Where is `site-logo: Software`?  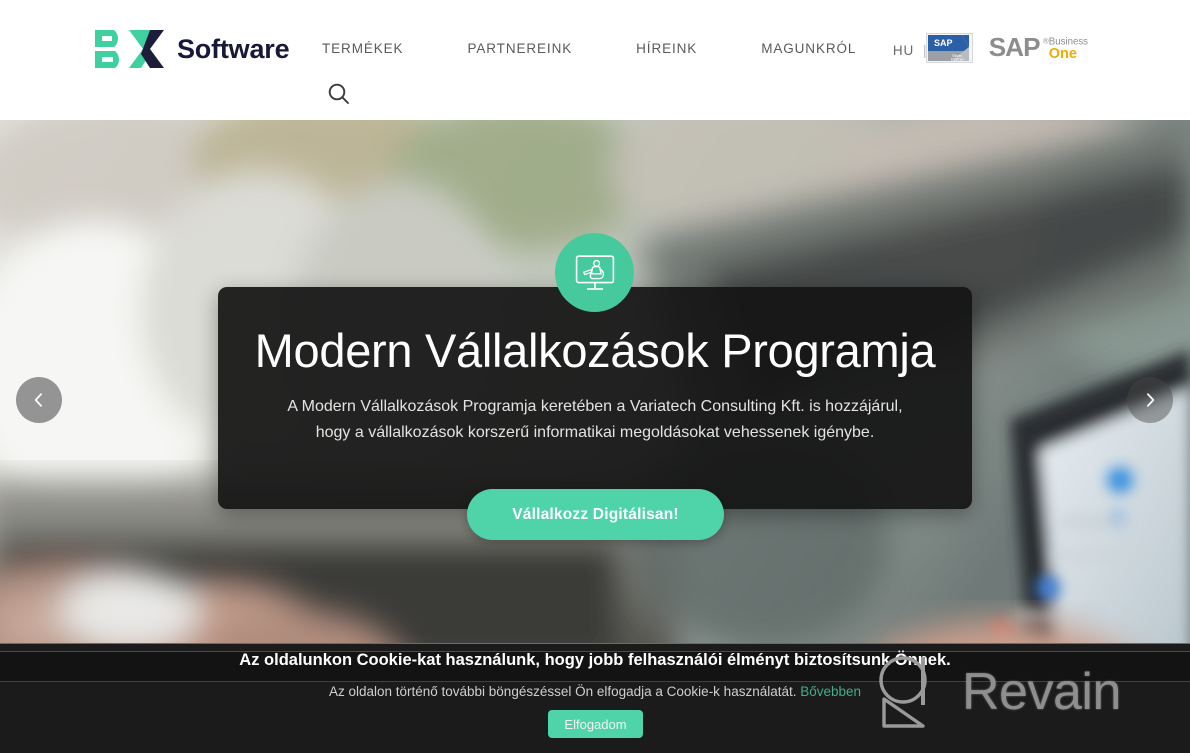
site-logo: Software is located at coordinates (191, 49).